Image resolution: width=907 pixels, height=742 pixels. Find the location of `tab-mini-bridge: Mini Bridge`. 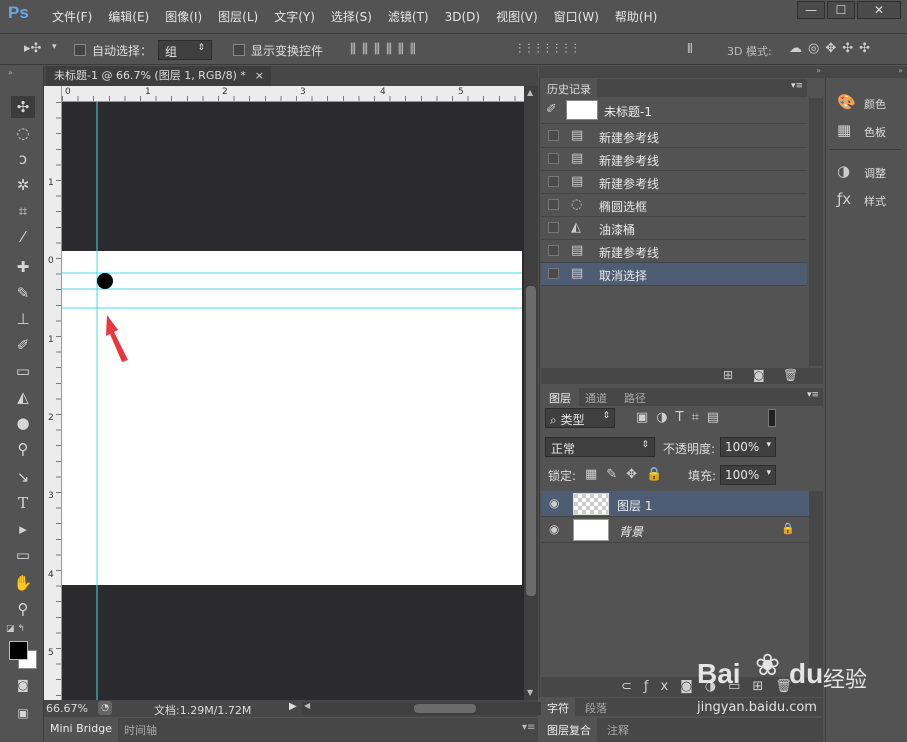

tab-mini-bridge: Mini Bridge is located at coordinates (81, 730).